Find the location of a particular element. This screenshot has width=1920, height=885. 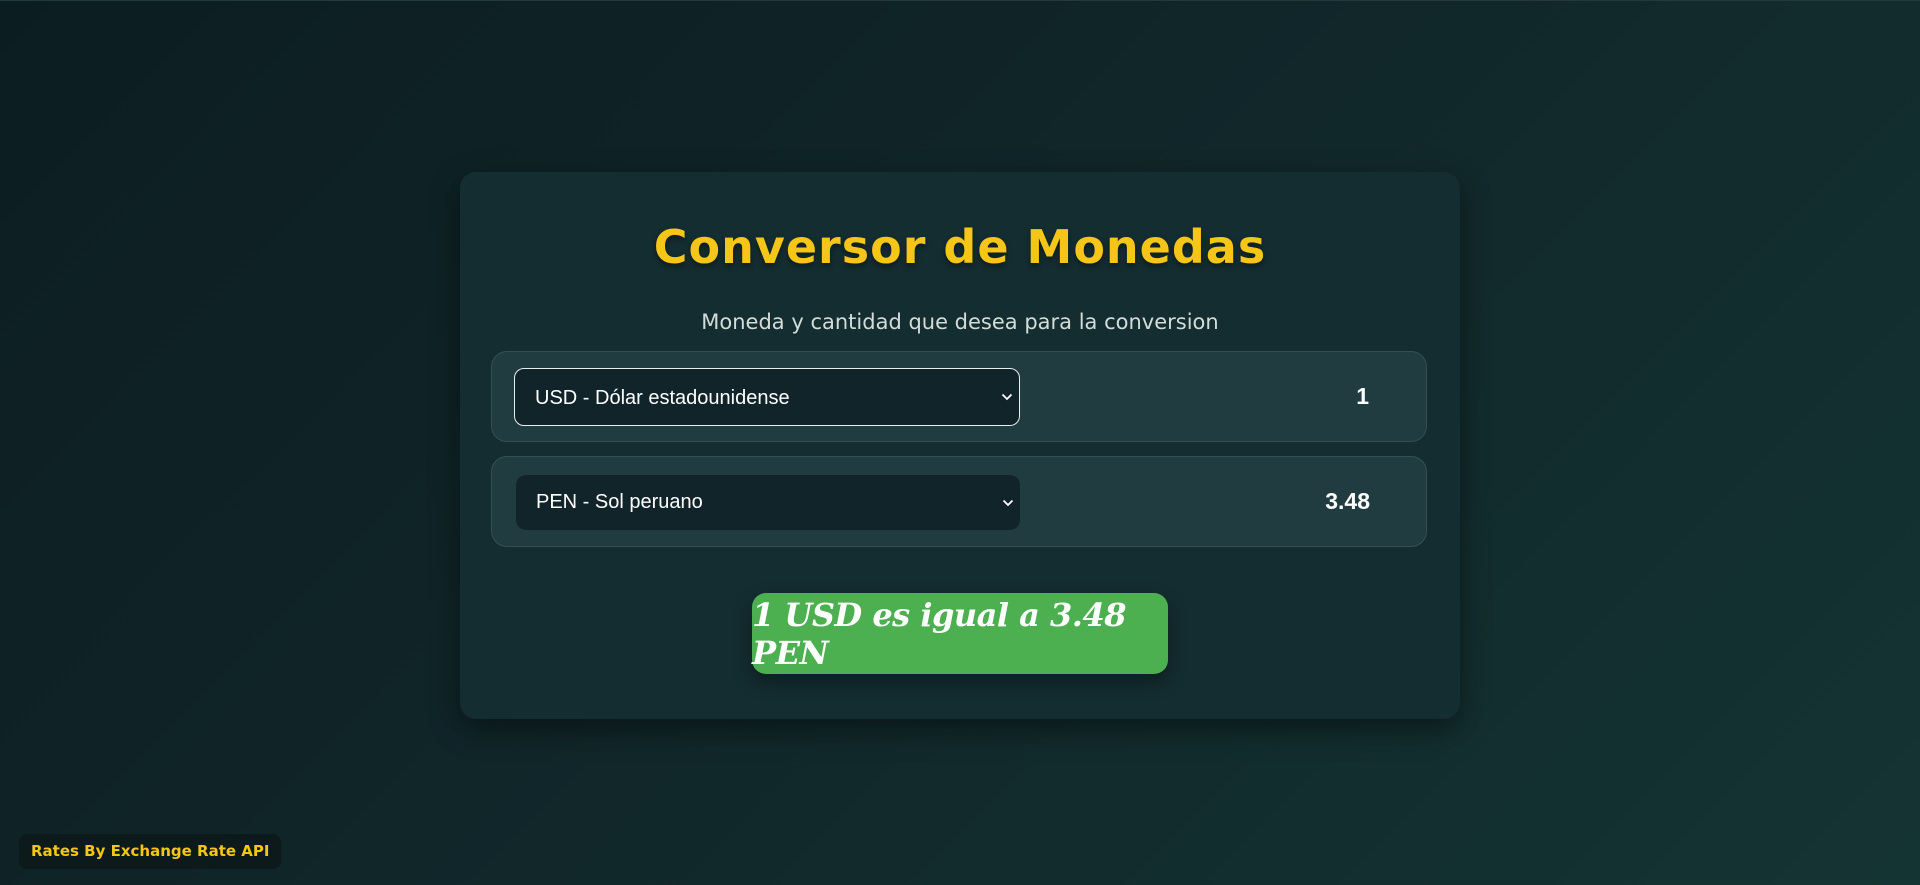

to-currency-value: PEN - Sol peruano is located at coordinates (619, 502).